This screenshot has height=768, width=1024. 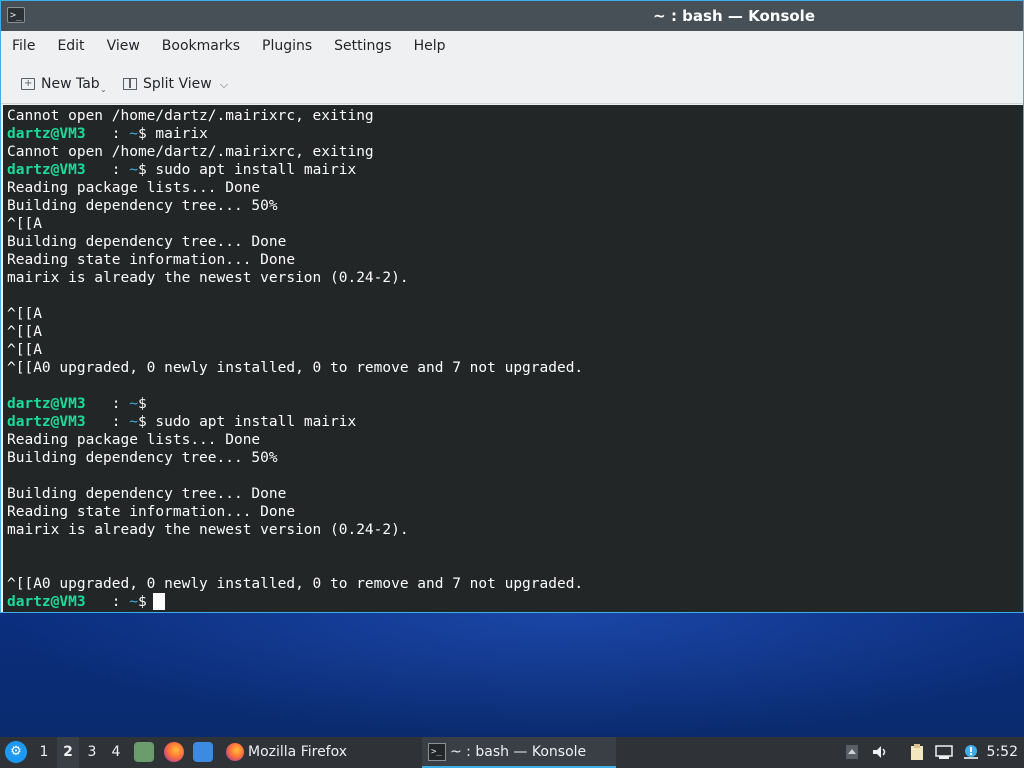 I want to click on task-firefox-label: Mozilla Firefox, so click(x=298, y=752).